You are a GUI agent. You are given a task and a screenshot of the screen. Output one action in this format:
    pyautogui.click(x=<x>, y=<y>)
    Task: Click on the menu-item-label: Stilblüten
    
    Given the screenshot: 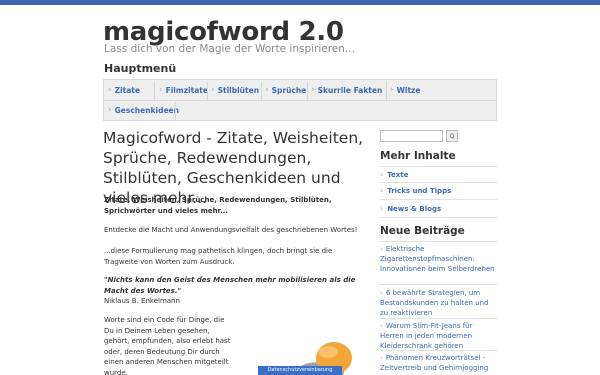 What is the action you would take?
    pyautogui.click(x=238, y=90)
    